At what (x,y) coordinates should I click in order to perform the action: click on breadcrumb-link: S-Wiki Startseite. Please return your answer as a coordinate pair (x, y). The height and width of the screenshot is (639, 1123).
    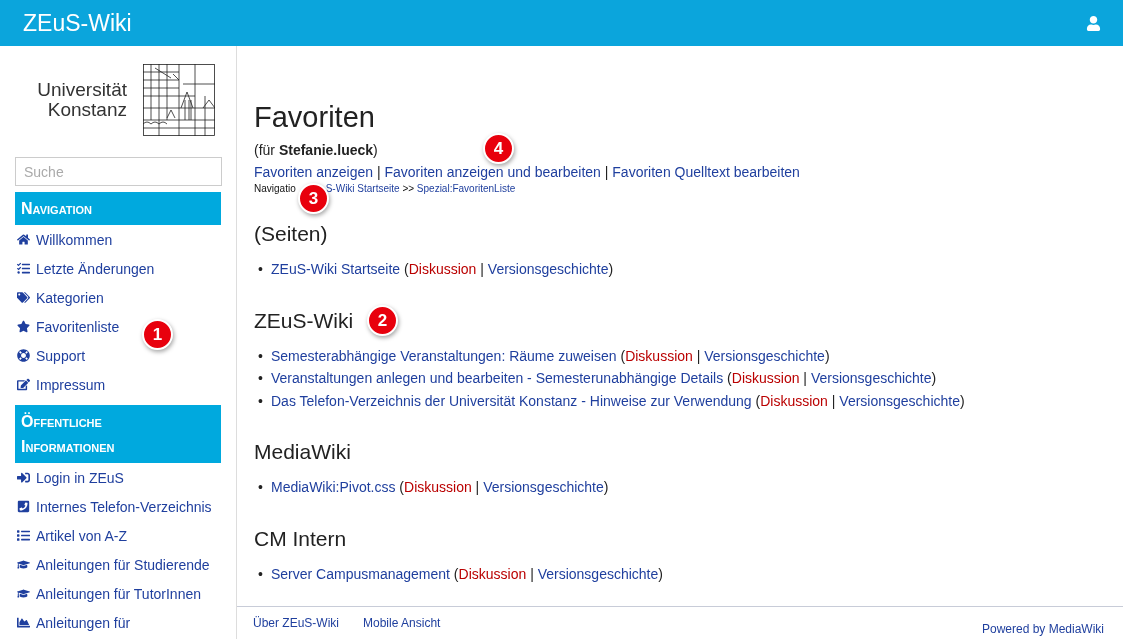
    Looking at the image, I should click on (362, 188).